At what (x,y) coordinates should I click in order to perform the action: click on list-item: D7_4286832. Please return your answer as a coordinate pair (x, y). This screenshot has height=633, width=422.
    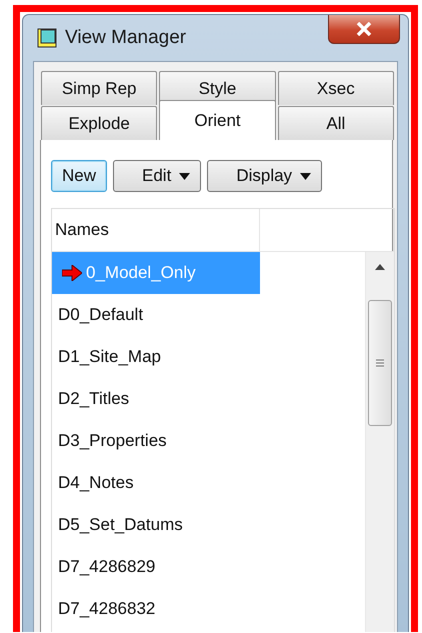
    Looking at the image, I should click on (156, 609).